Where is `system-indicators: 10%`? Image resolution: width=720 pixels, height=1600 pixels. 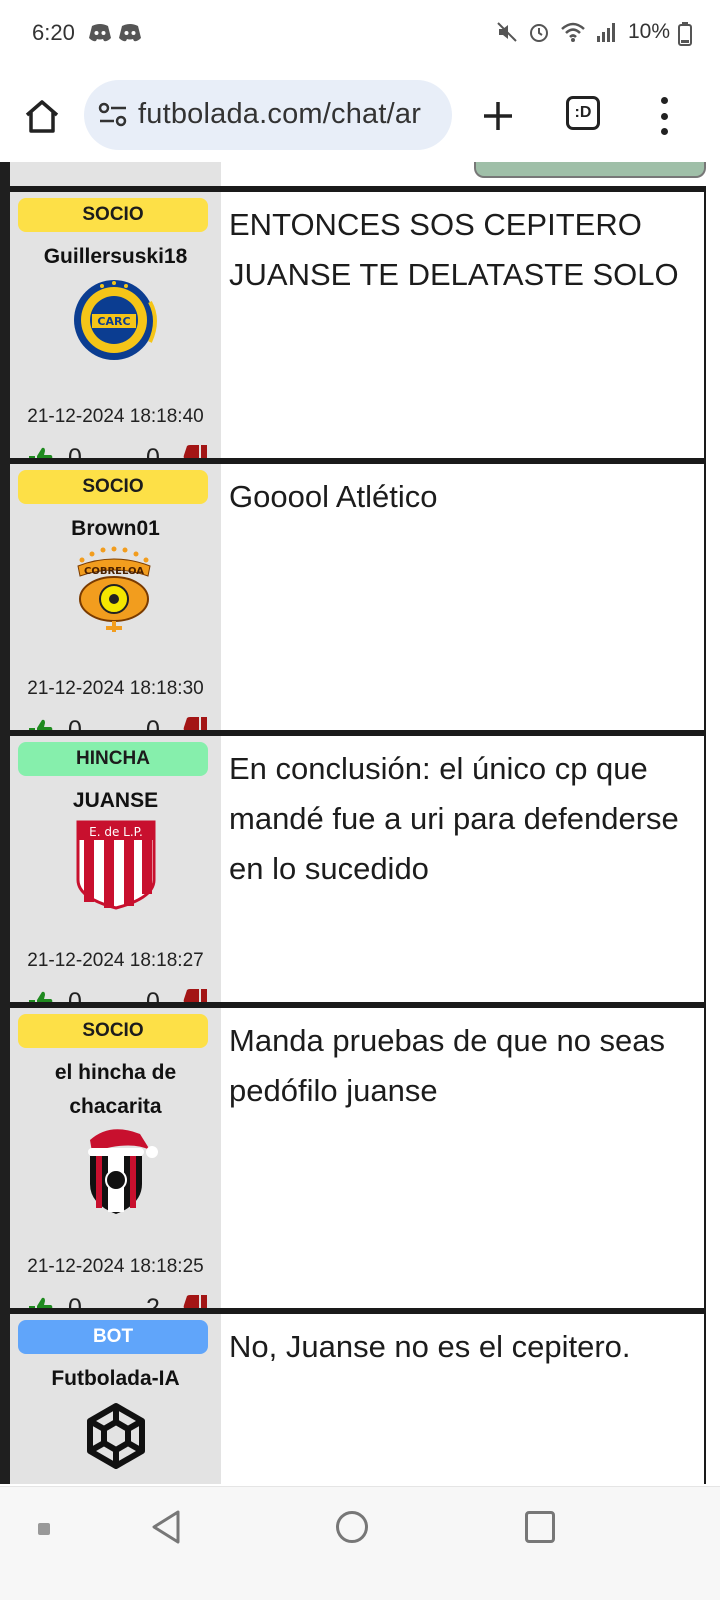 system-indicators: 10% is located at coordinates (583, 32).